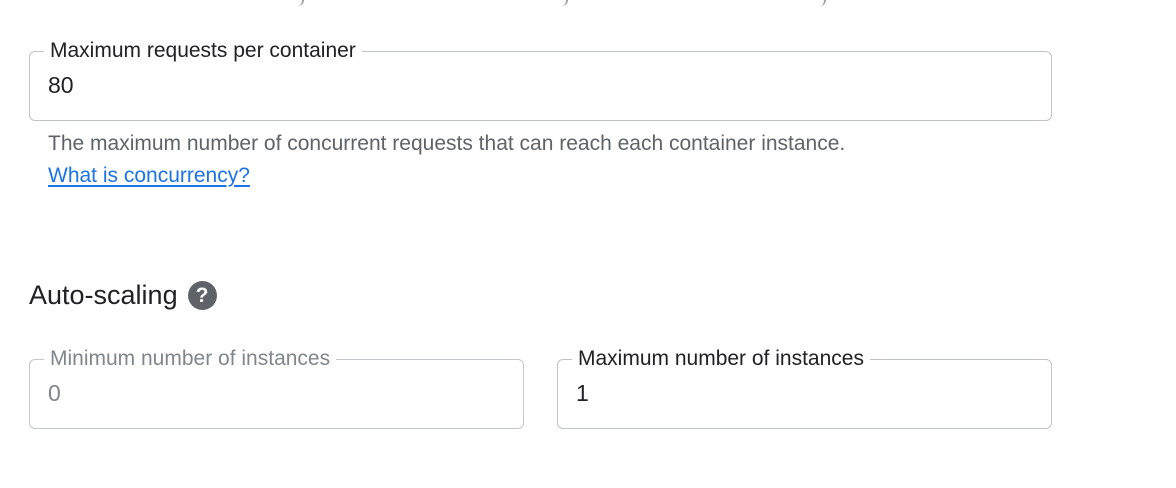 Image resolution: width=1176 pixels, height=488 pixels. Describe the element at coordinates (721, 359) in the screenshot. I see `max-instances-label: Maximum number of instances` at that location.